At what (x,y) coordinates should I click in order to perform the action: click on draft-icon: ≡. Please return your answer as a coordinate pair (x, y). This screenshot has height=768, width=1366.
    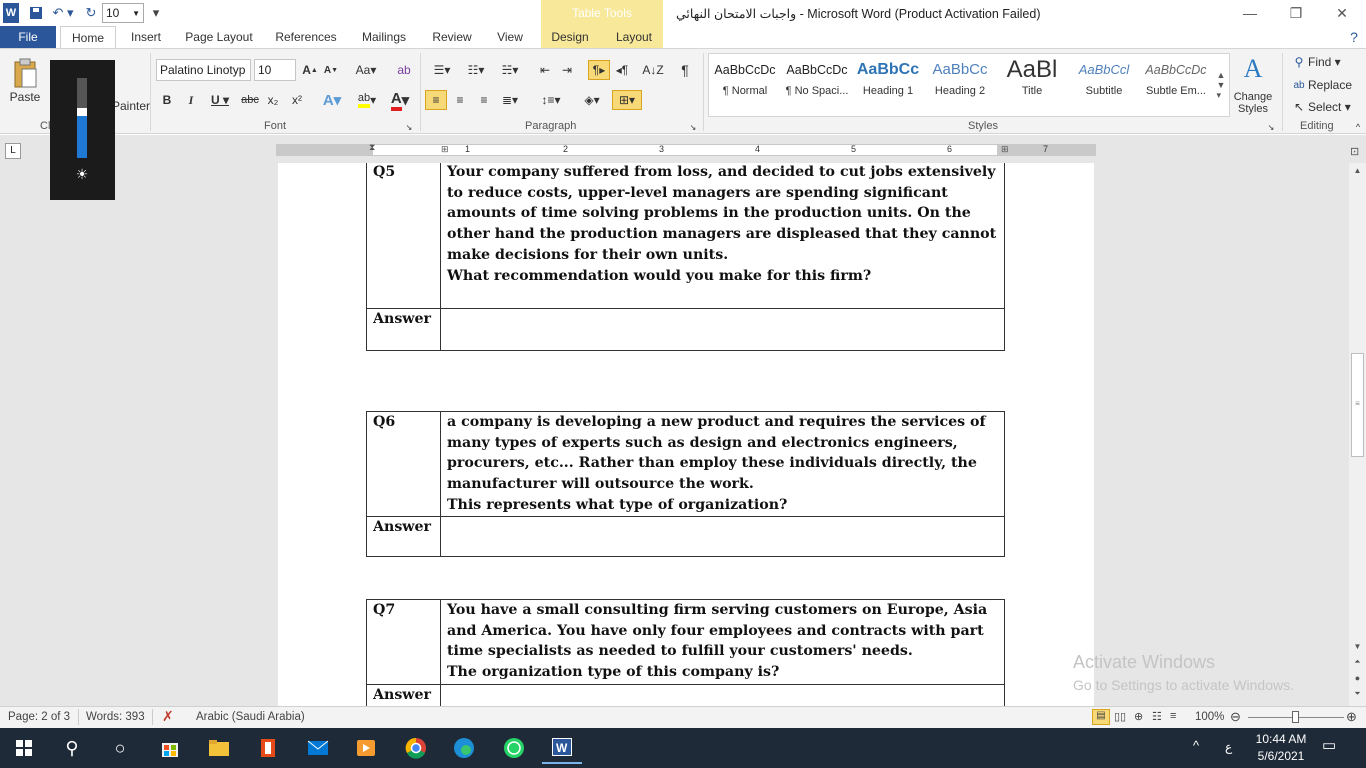
    Looking at the image, I should click on (1173, 716).